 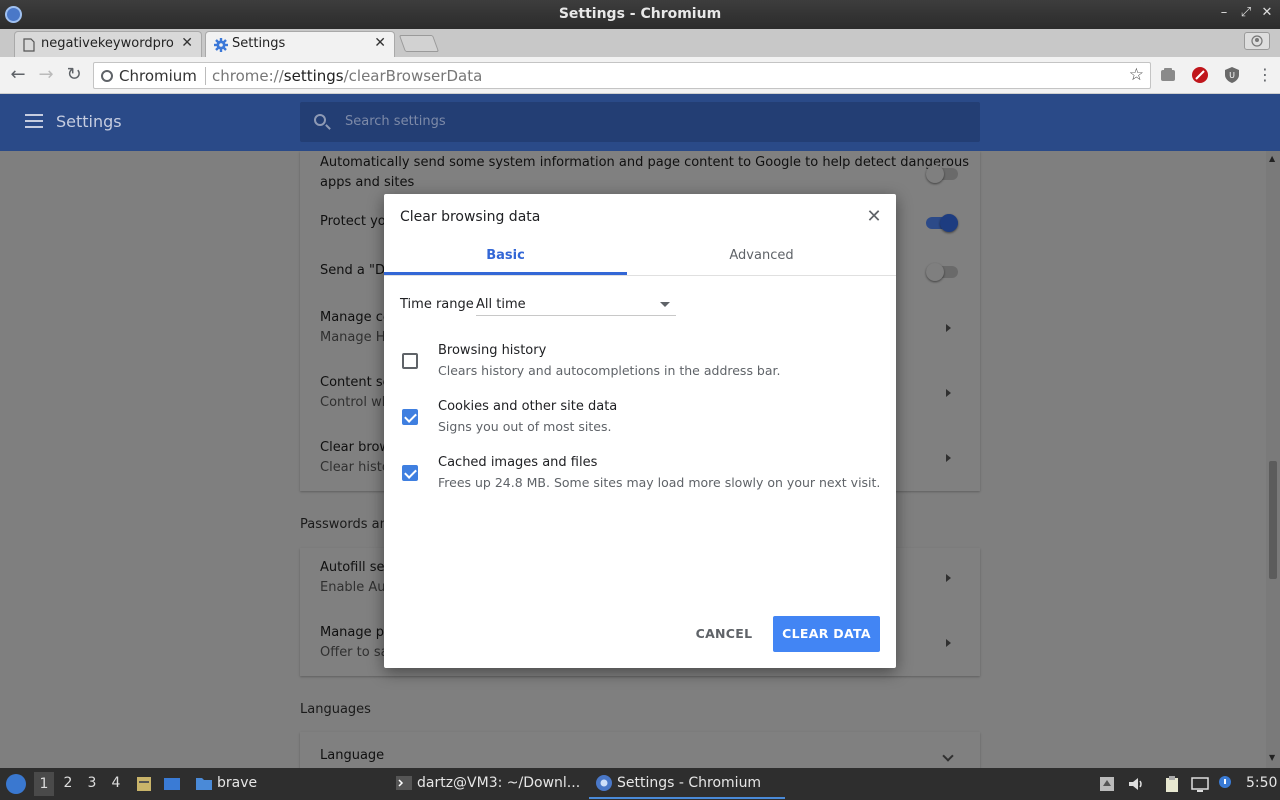 I want to click on shield-icon: U, so click(x=1232, y=75).